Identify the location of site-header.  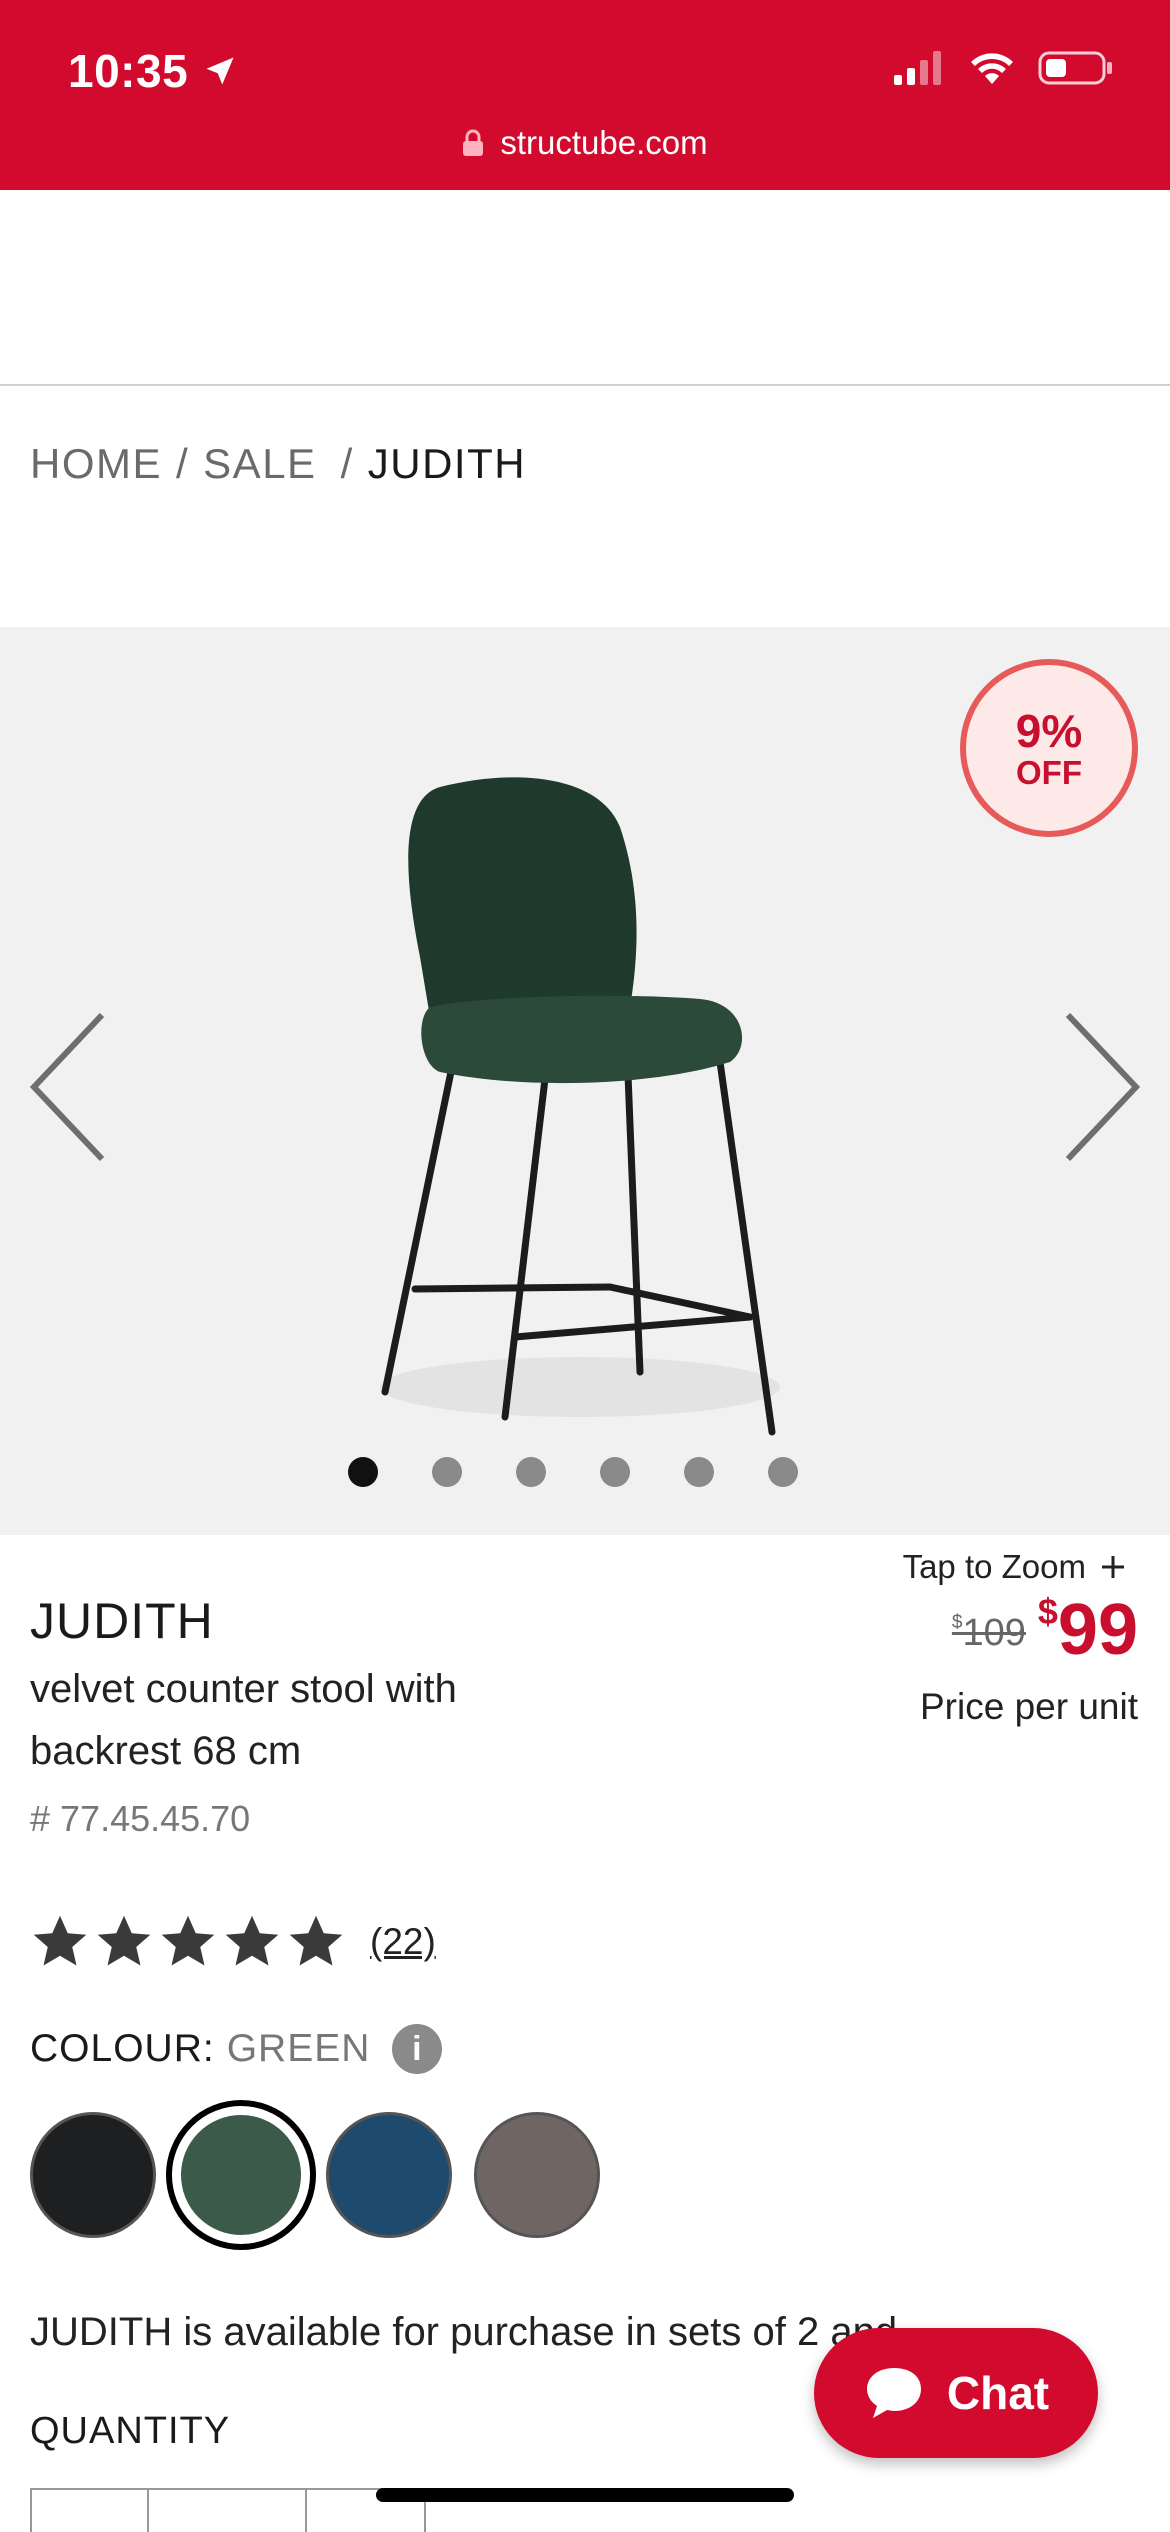
(585, 288).